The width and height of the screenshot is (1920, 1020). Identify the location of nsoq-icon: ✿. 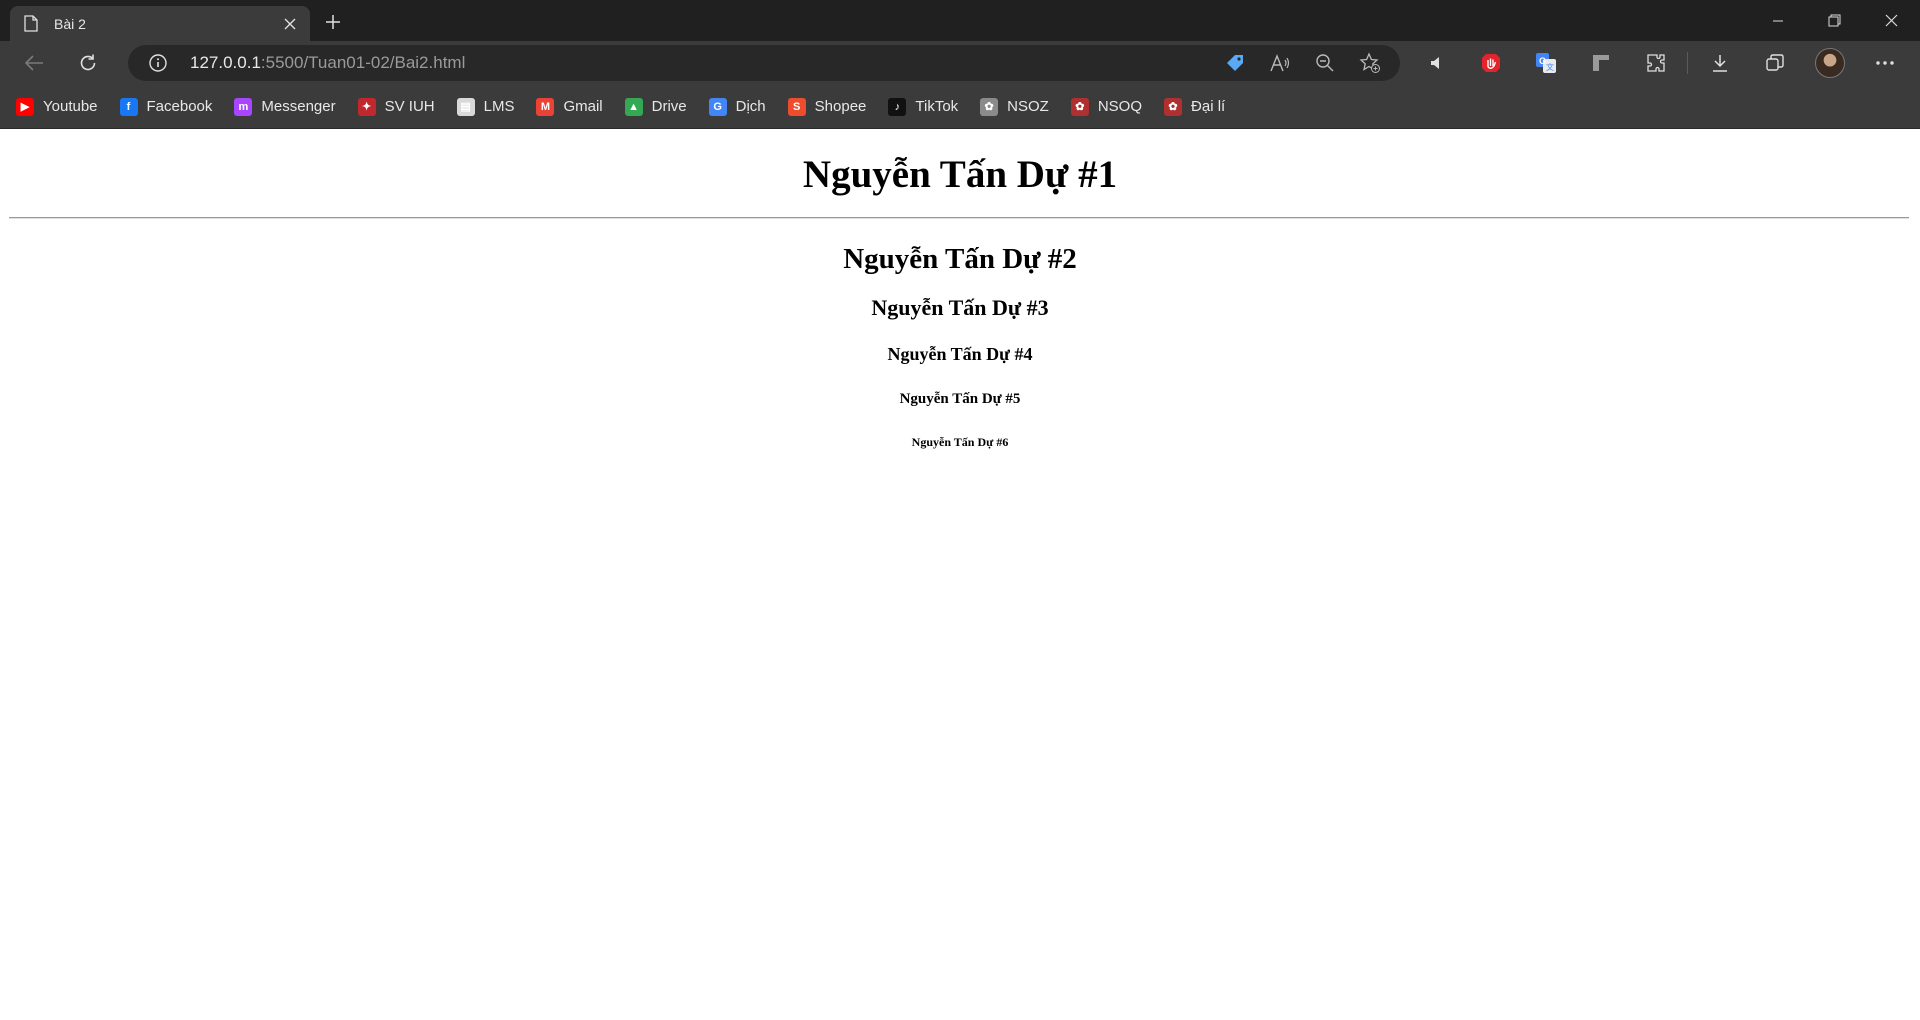
(1079, 106).